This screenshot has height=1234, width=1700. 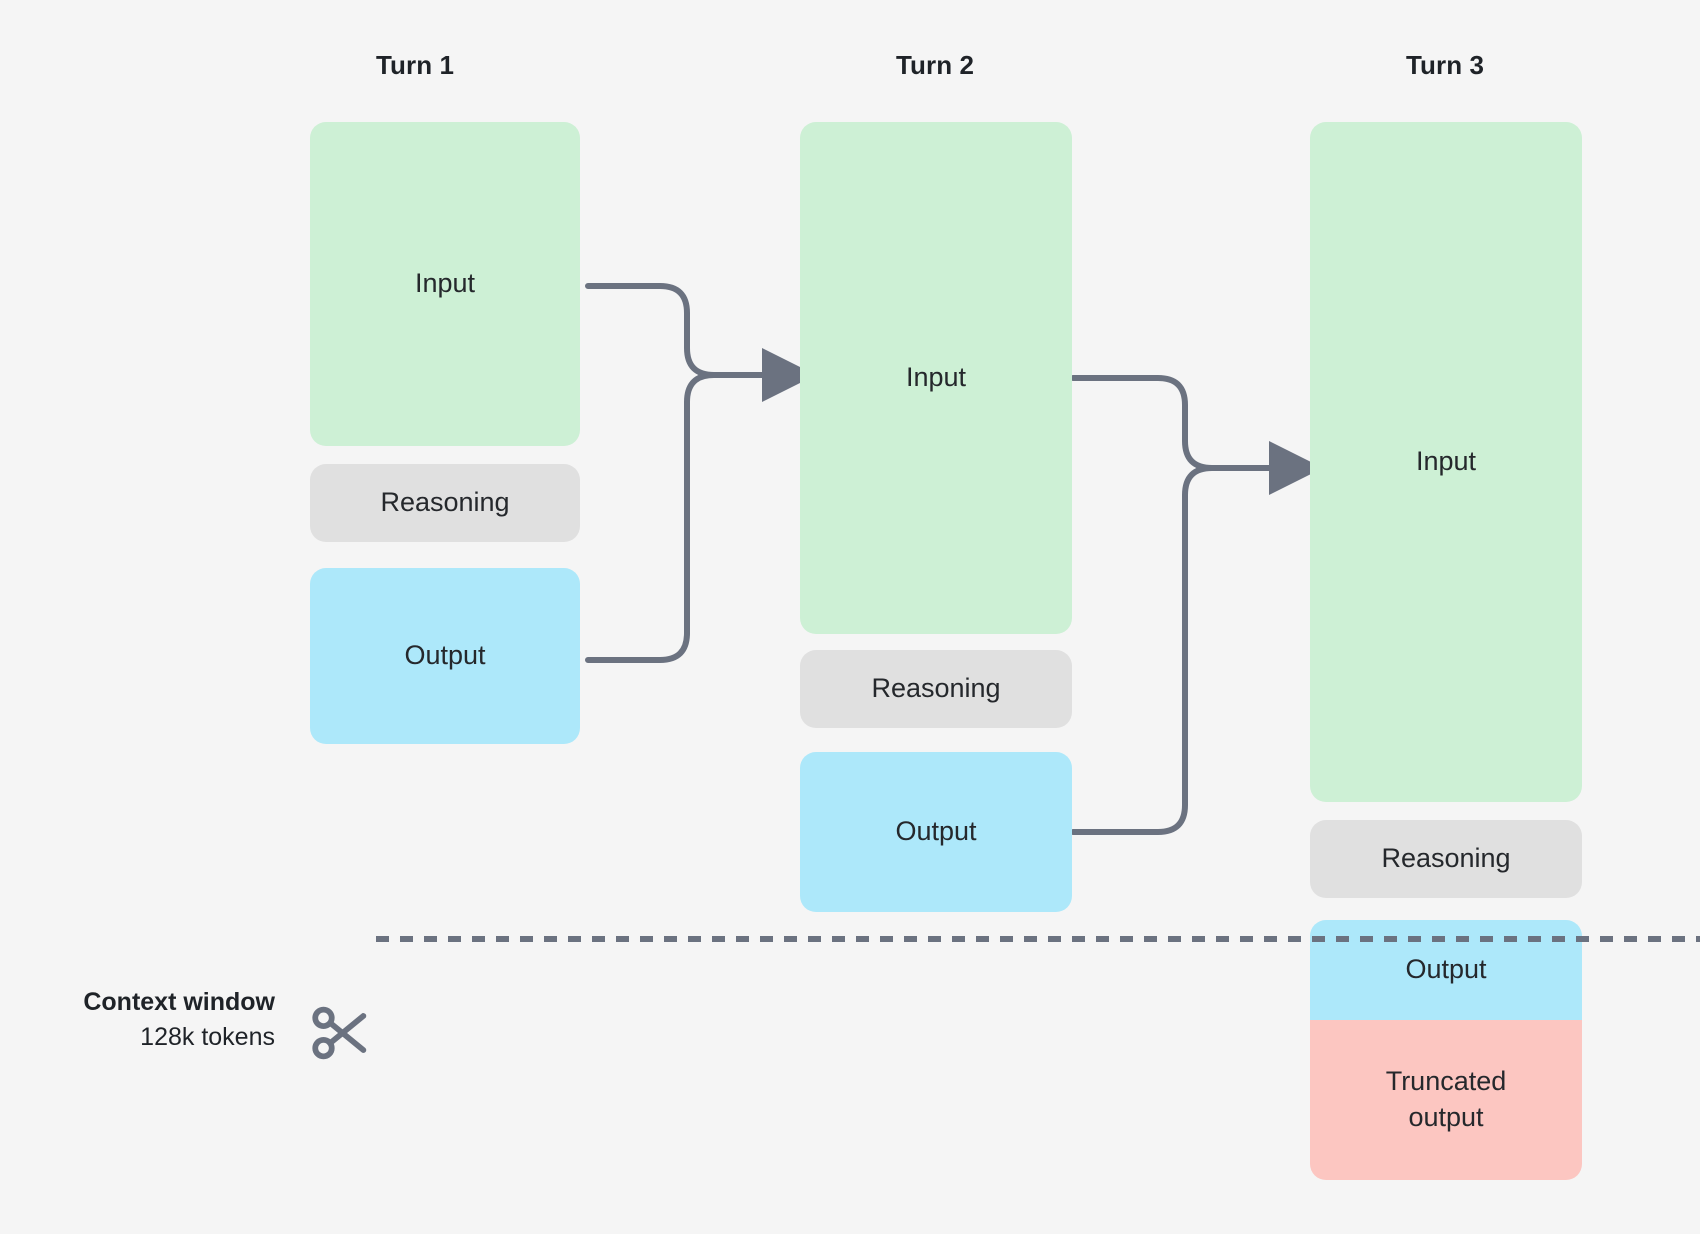 What do you see at coordinates (415, 65) in the screenshot?
I see `column-title-turn-1: Turn 1` at bounding box center [415, 65].